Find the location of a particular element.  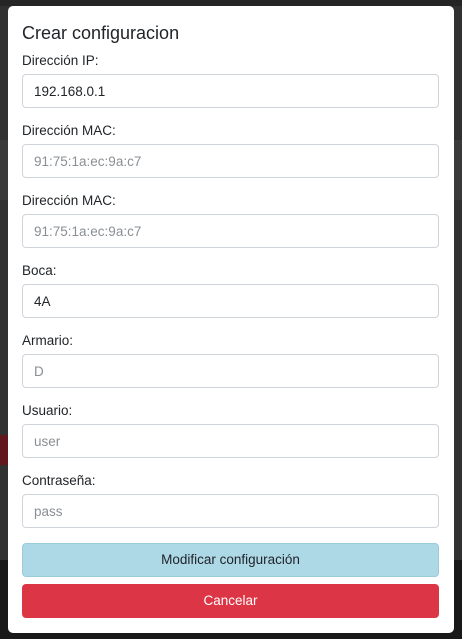

field-mac-1: Dirección MAC: is located at coordinates (230, 150).